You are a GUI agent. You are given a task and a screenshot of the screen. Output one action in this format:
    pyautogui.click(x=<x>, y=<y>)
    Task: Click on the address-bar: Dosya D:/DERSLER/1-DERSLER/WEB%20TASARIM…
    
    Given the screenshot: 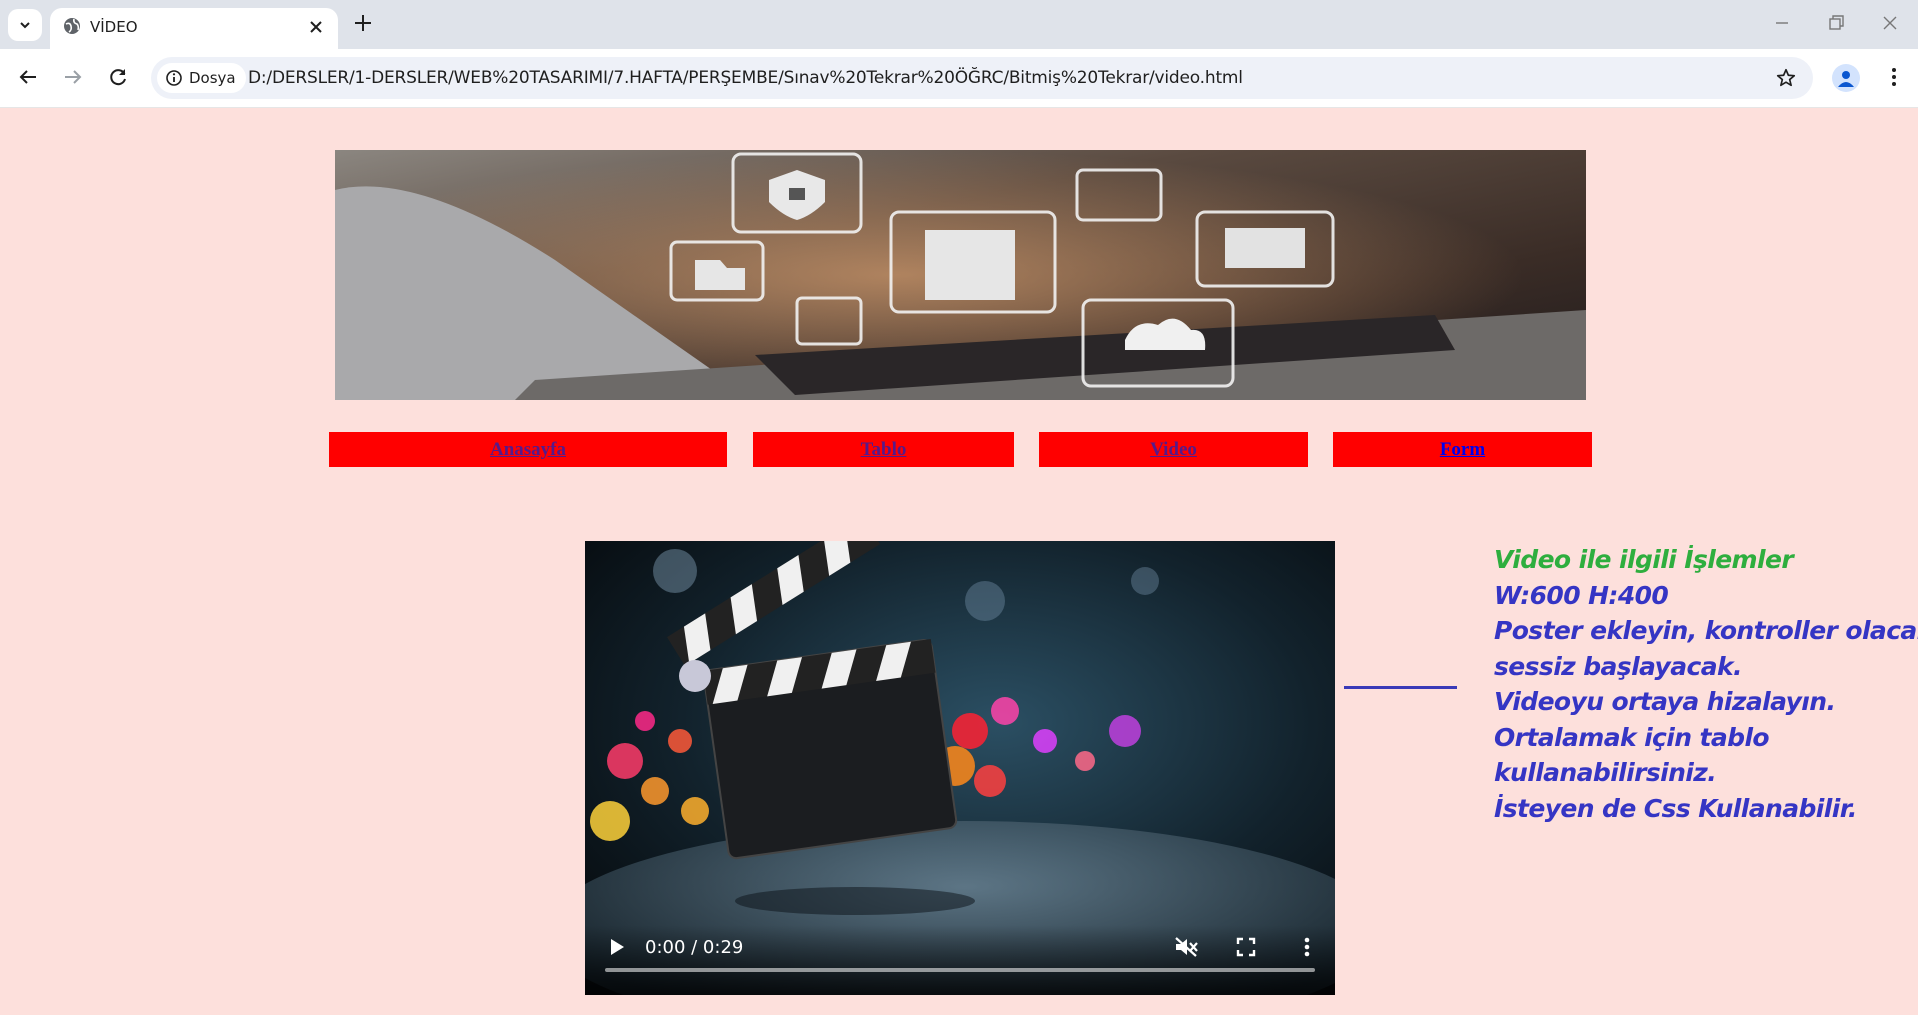 What is the action you would take?
    pyautogui.click(x=982, y=78)
    